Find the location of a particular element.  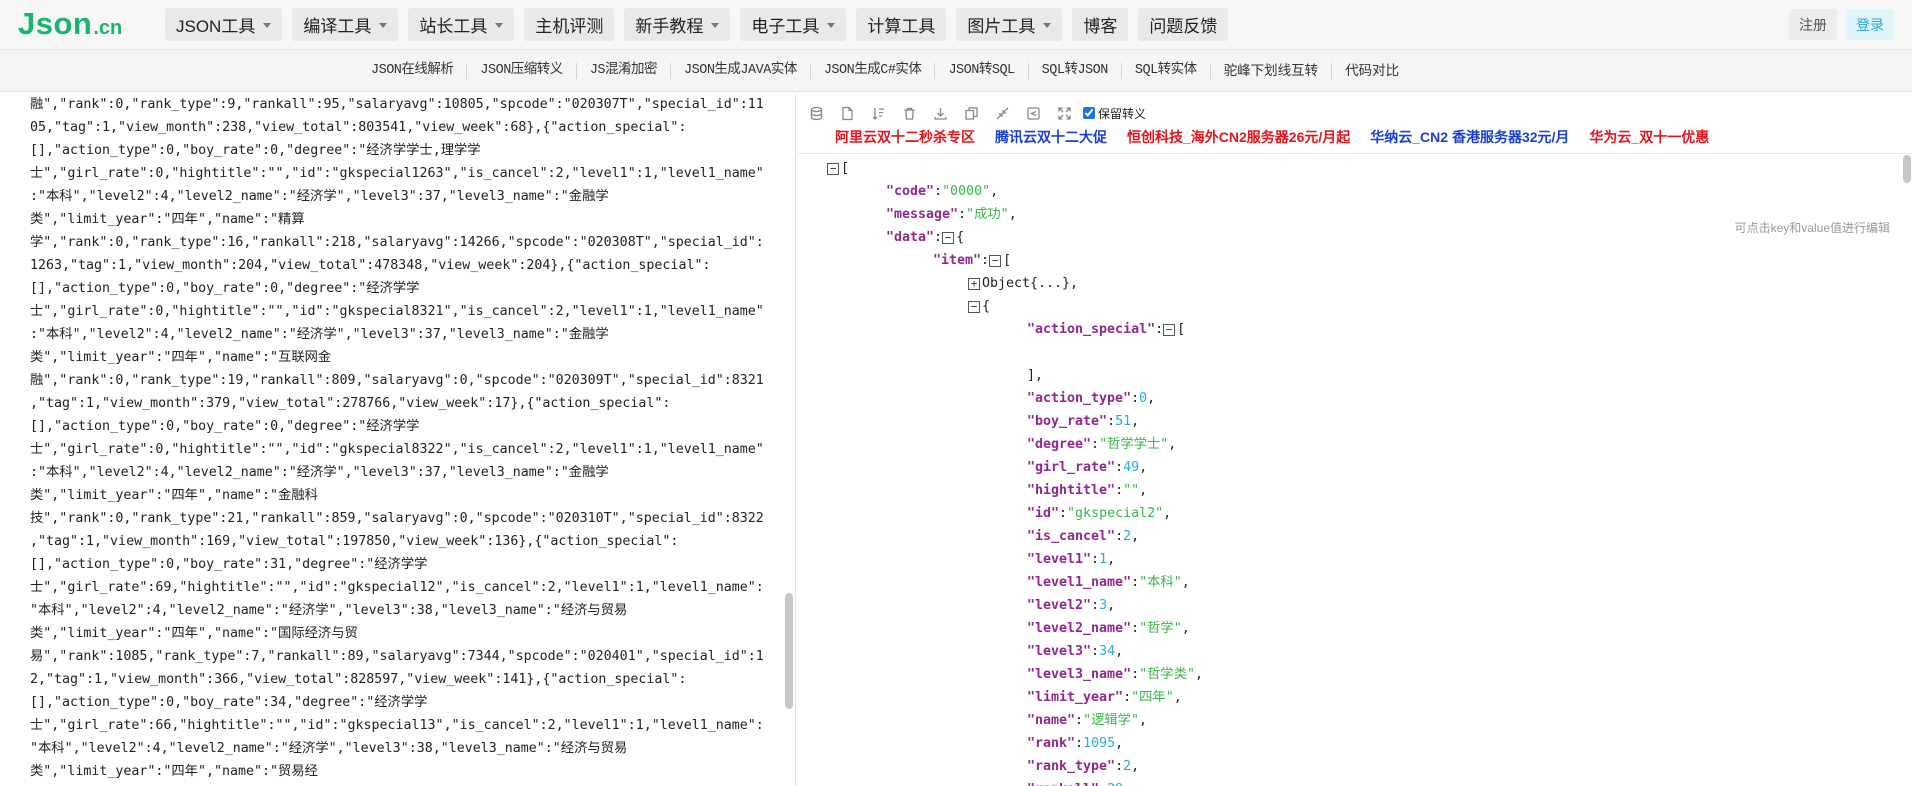

json-string-value: "本科" is located at coordinates (1160, 582).